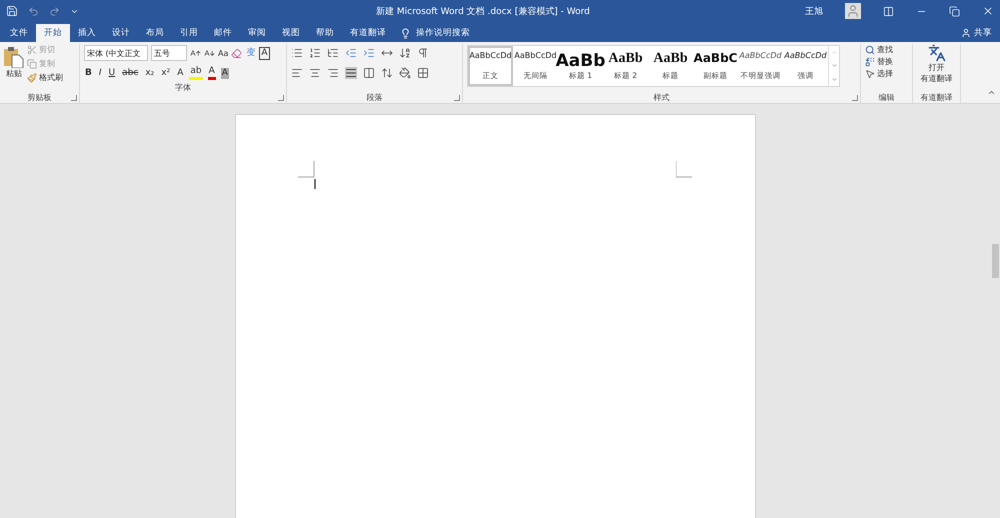  What do you see at coordinates (32, 63) in the screenshot?
I see `copy-icon` at bounding box center [32, 63].